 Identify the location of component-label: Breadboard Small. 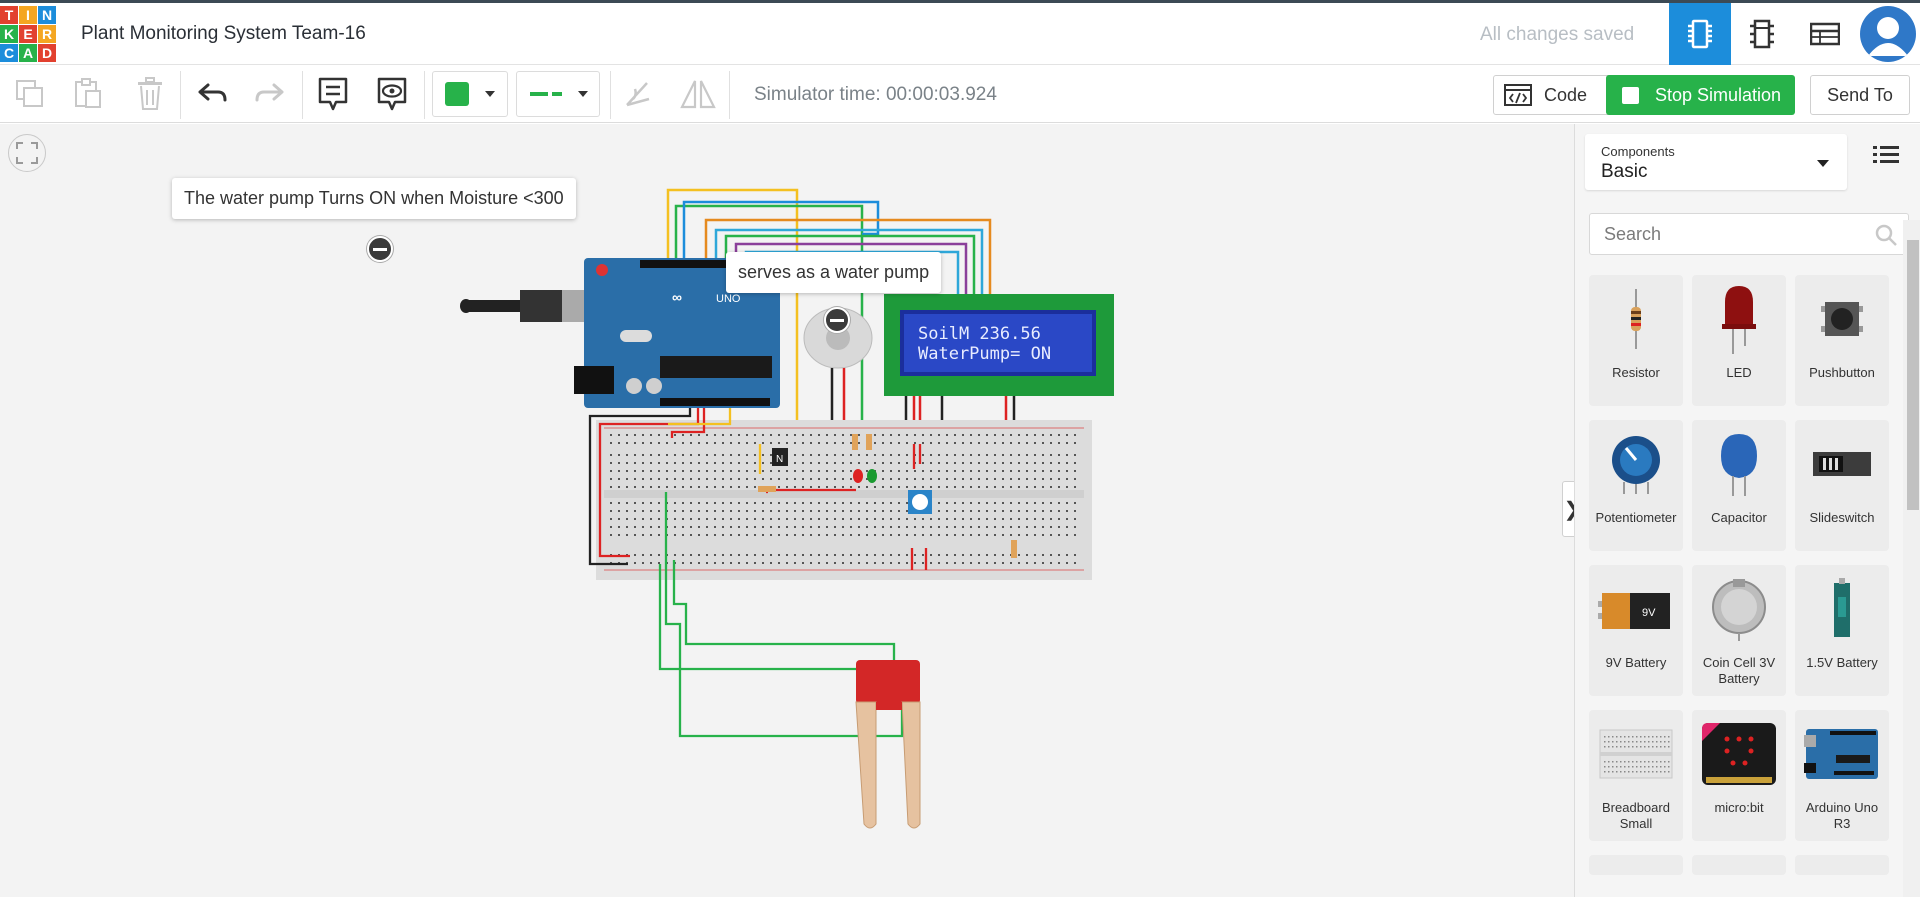
(1636, 815).